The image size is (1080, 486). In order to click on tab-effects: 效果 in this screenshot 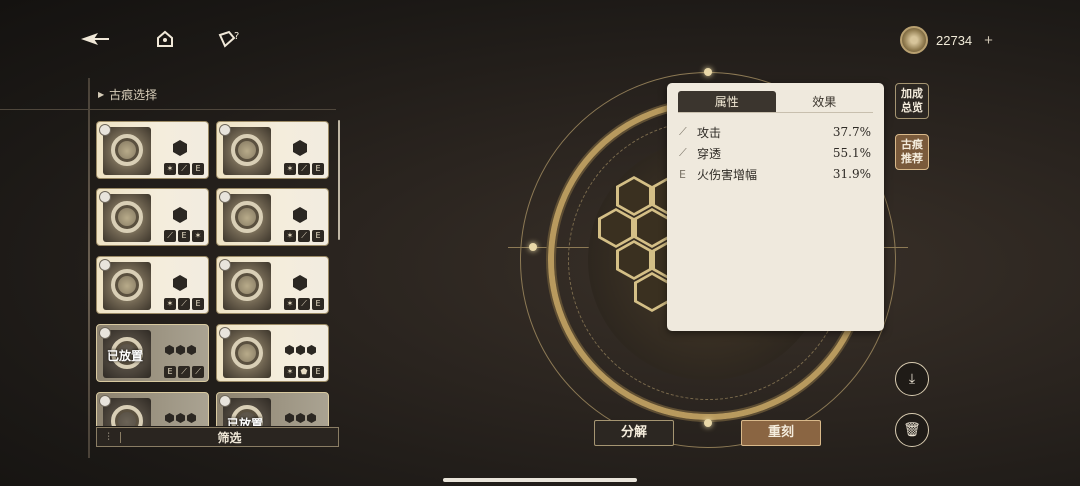, I will do `click(825, 101)`.